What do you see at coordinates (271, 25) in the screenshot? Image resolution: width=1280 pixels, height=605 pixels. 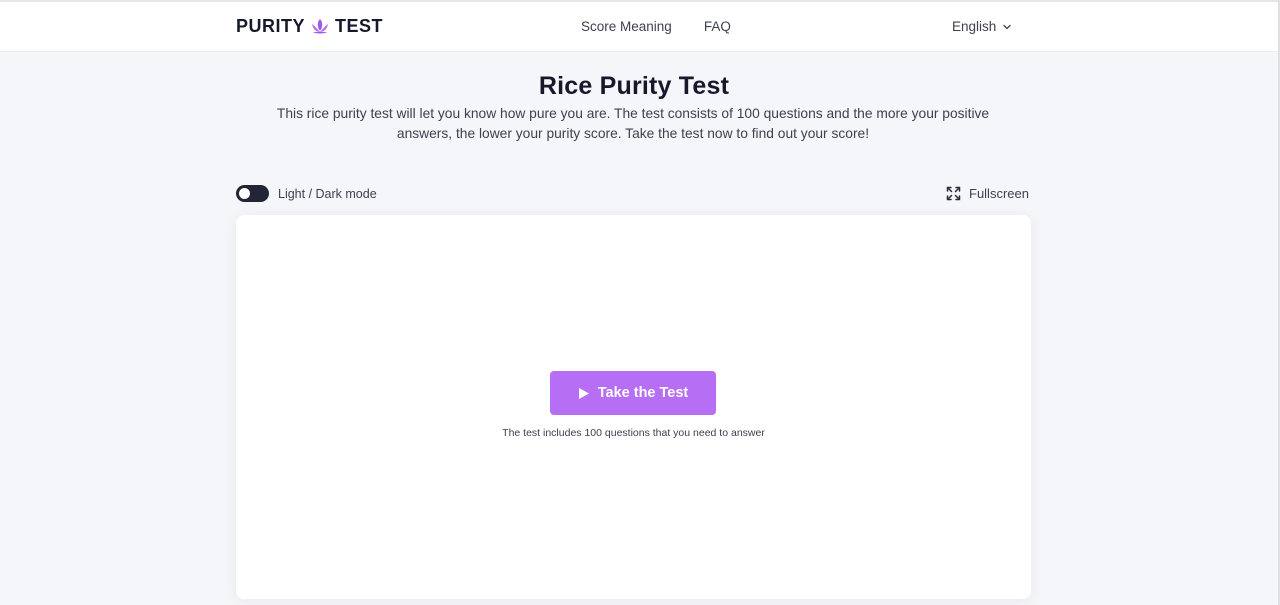 I see `logo-text-left: PURITY` at bounding box center [271, 25].